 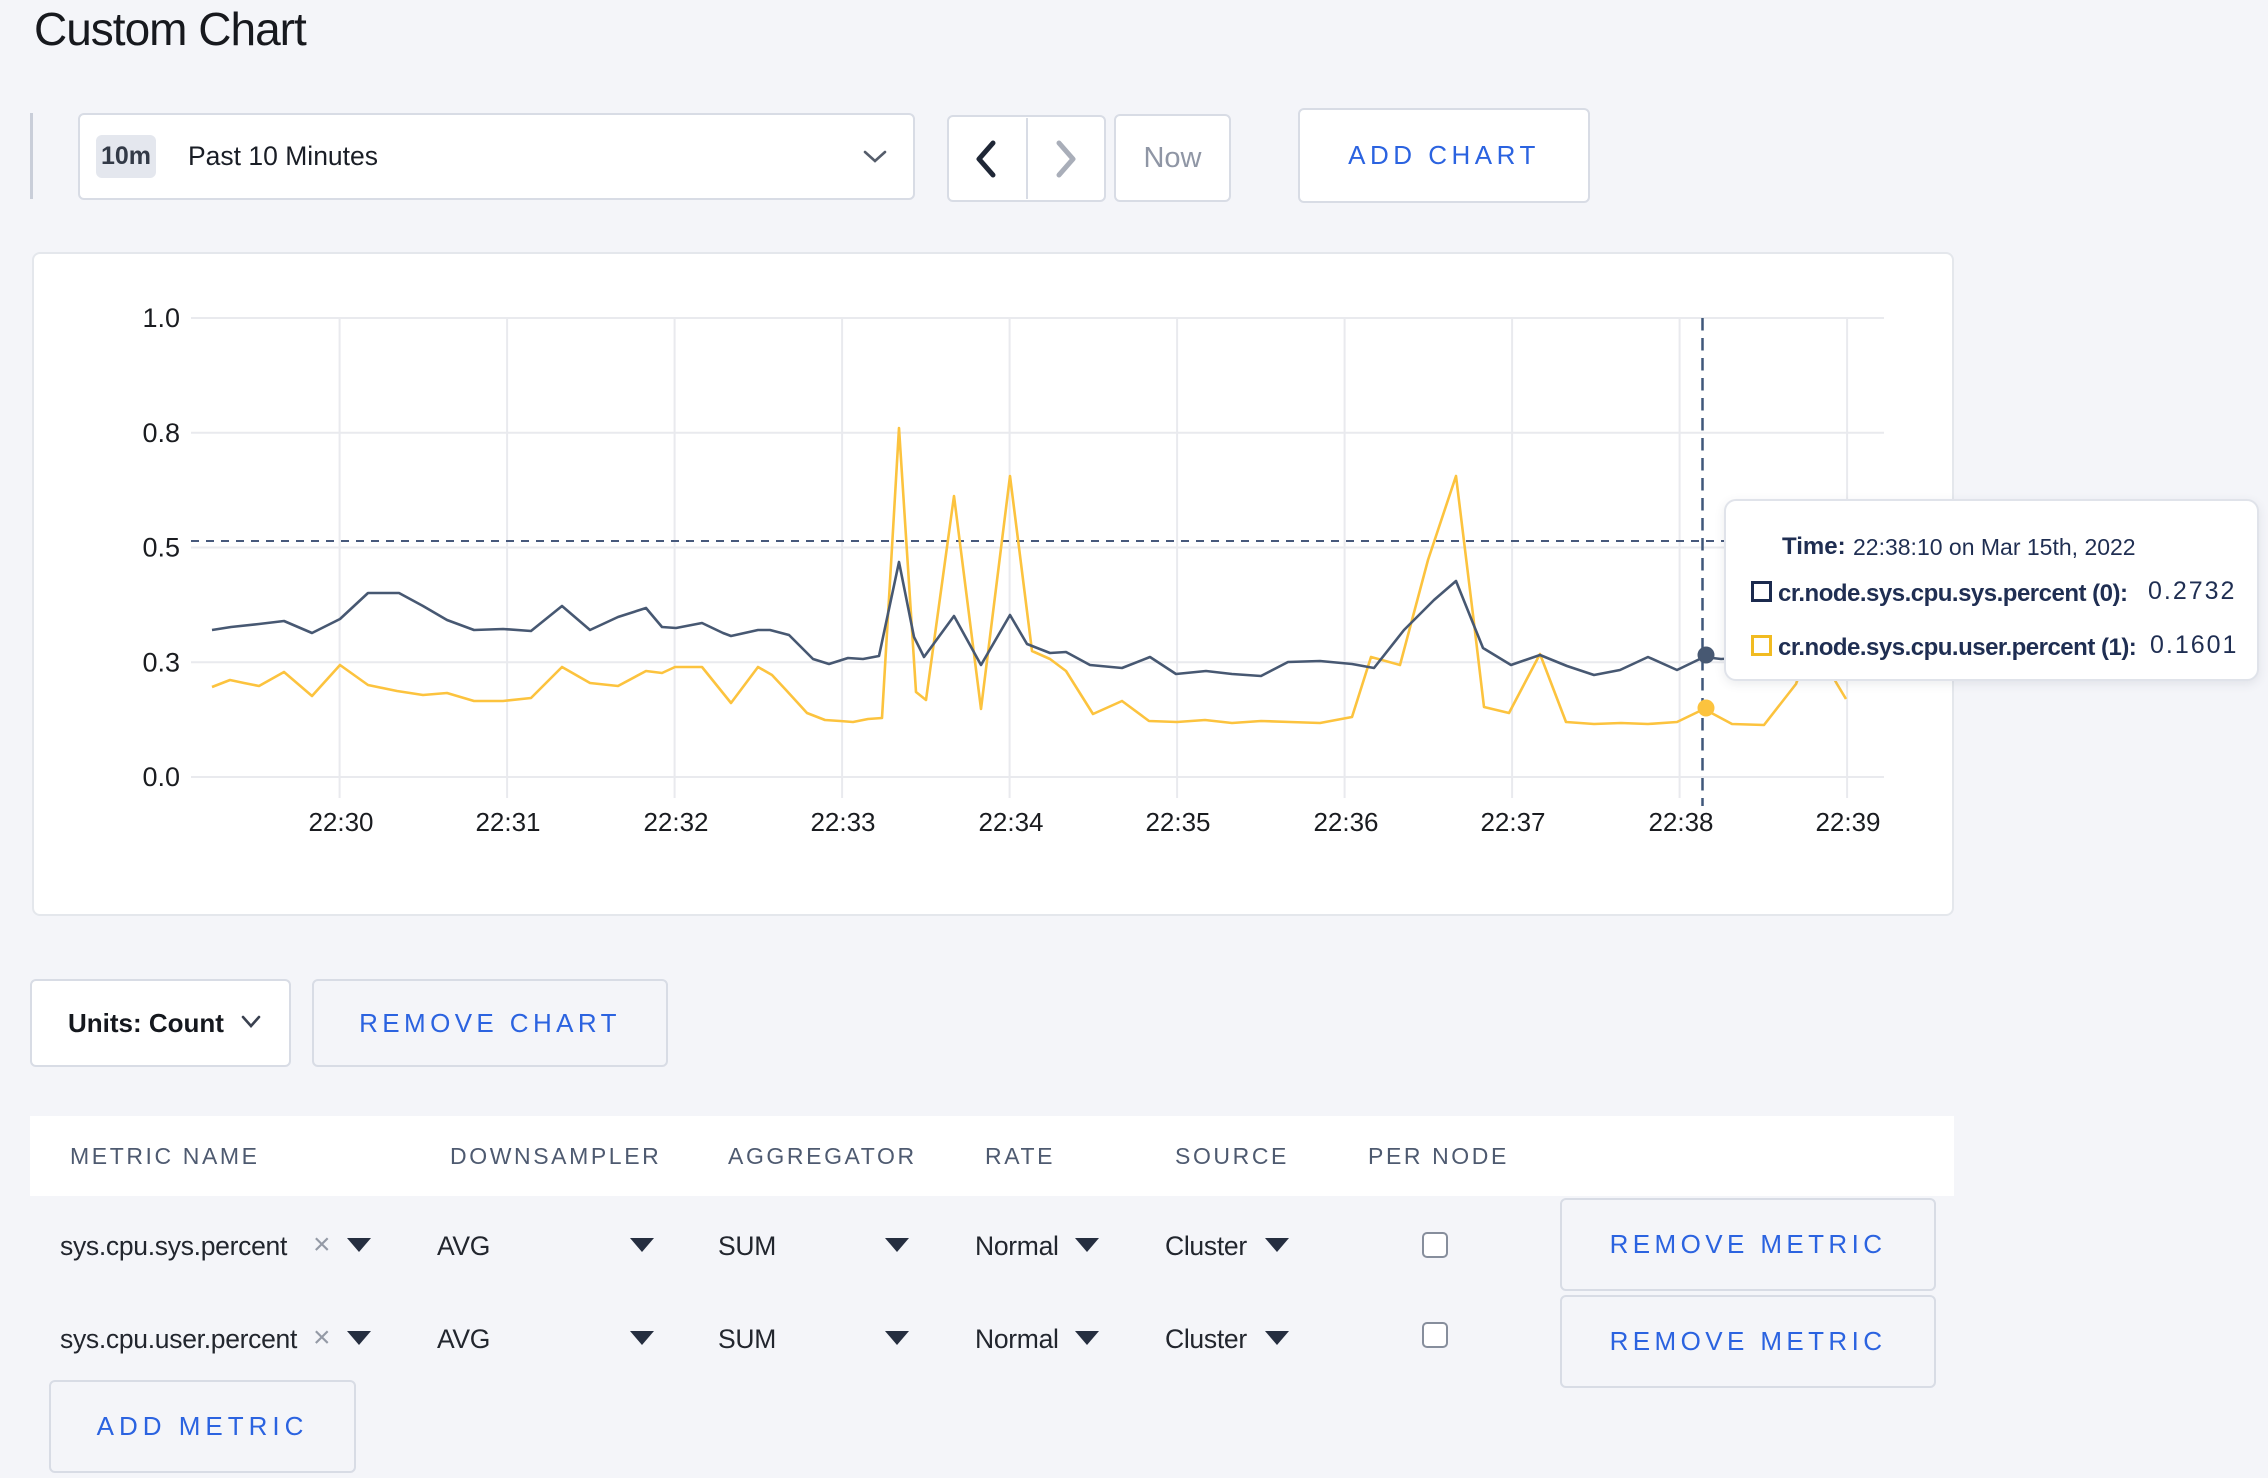 What do you see at coordinates (161, 433) in the screenshot?
I see `svg-text: 0.8` at bounding box center [161, 433].